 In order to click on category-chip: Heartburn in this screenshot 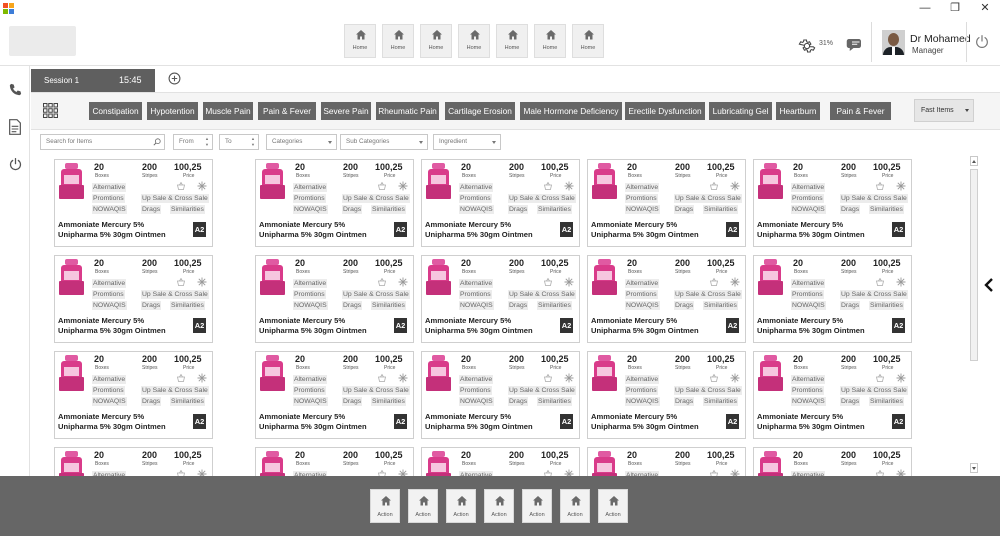, I will do `click(798, 111)`.